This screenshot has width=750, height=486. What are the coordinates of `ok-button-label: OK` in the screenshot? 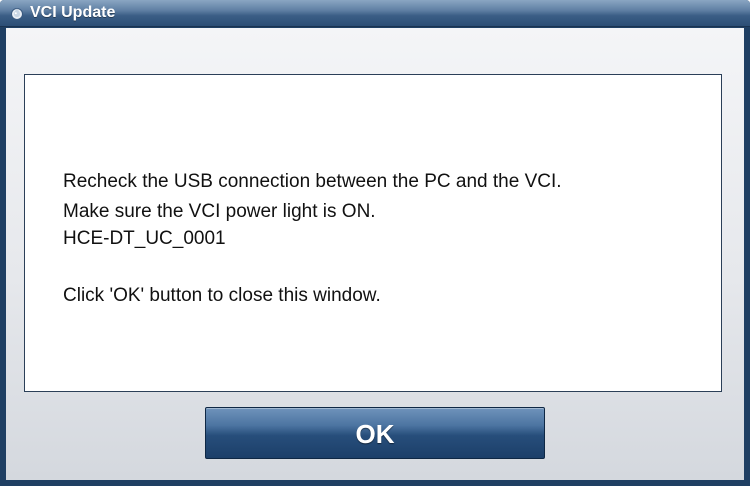 It's located at (375, 434).